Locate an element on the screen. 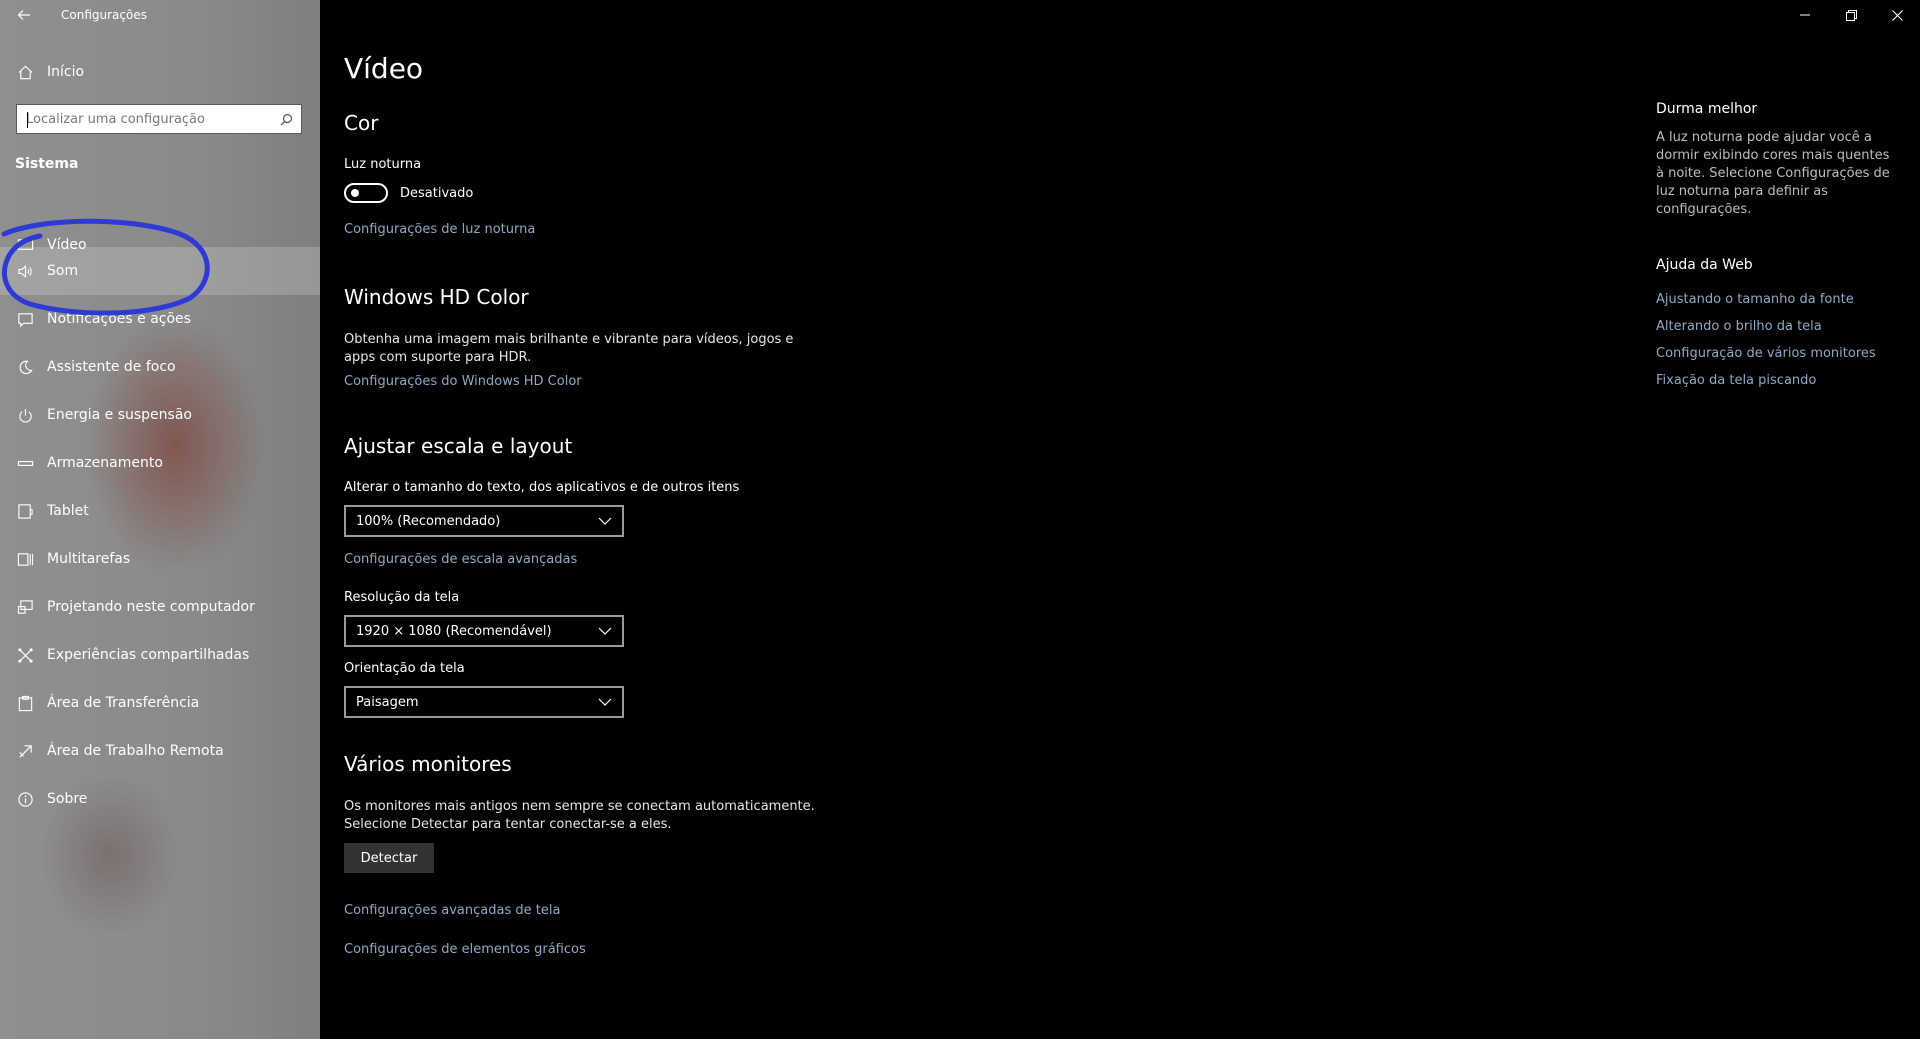 The height and width of the screenshot is (1039, 1920). sidebar-item-label: Área de Trabalho Remota is located at coordinates (135, 751).